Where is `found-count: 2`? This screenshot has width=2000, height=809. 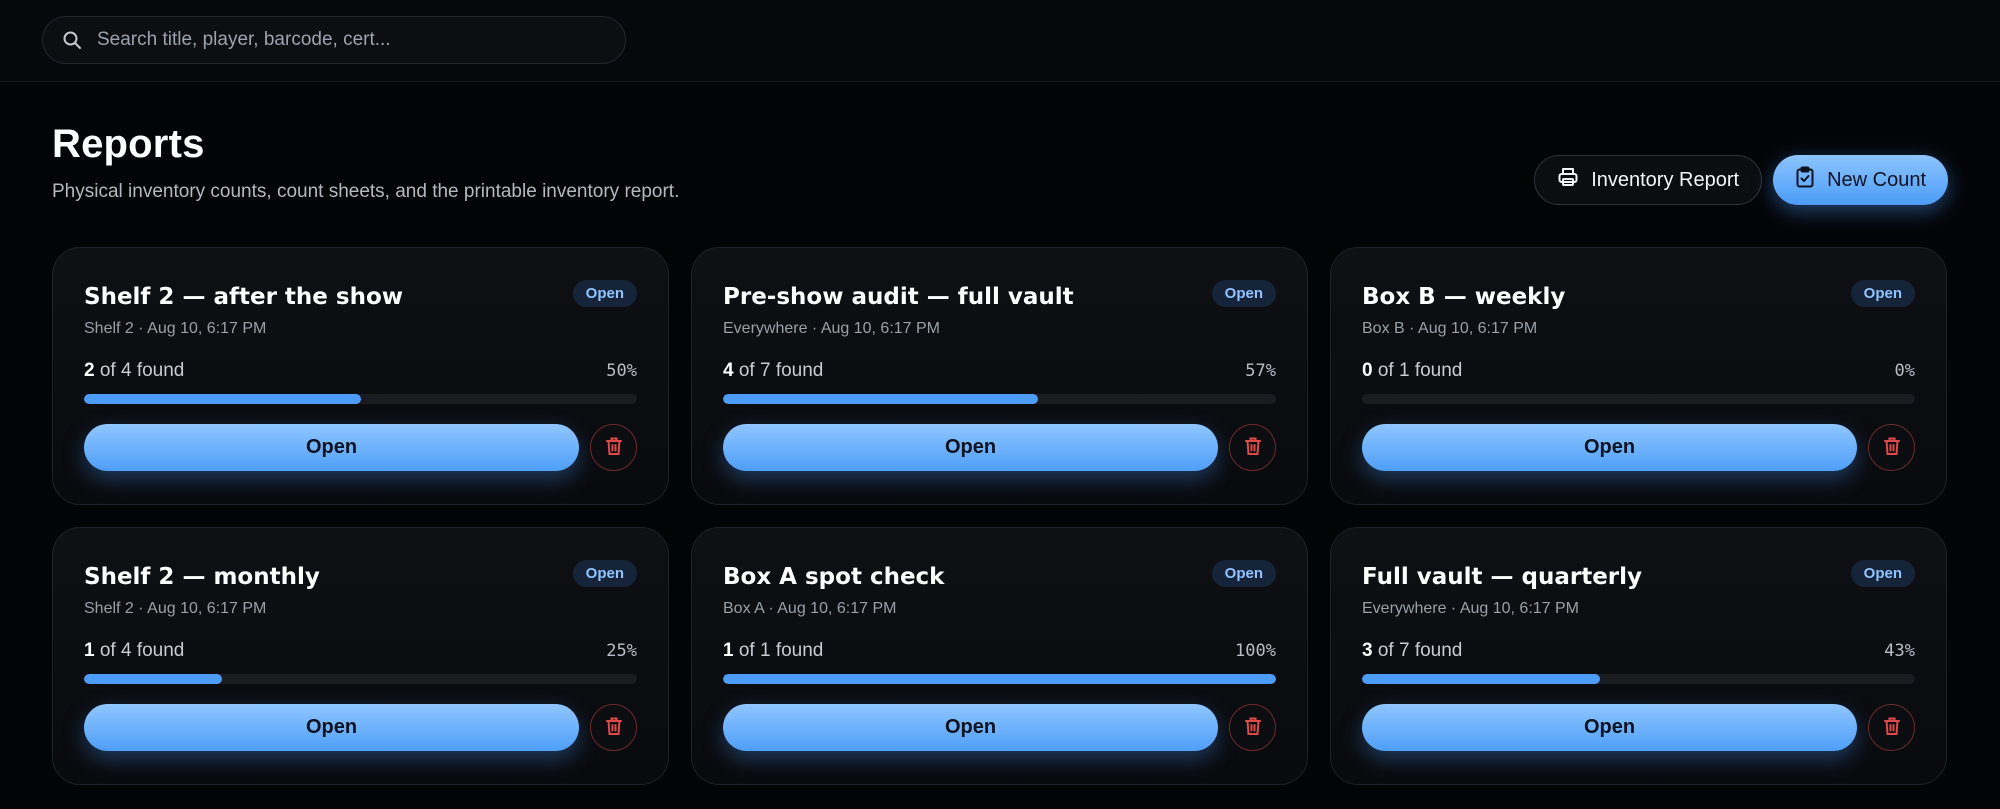 found-count: 2 is located at coordinates (89, 370).